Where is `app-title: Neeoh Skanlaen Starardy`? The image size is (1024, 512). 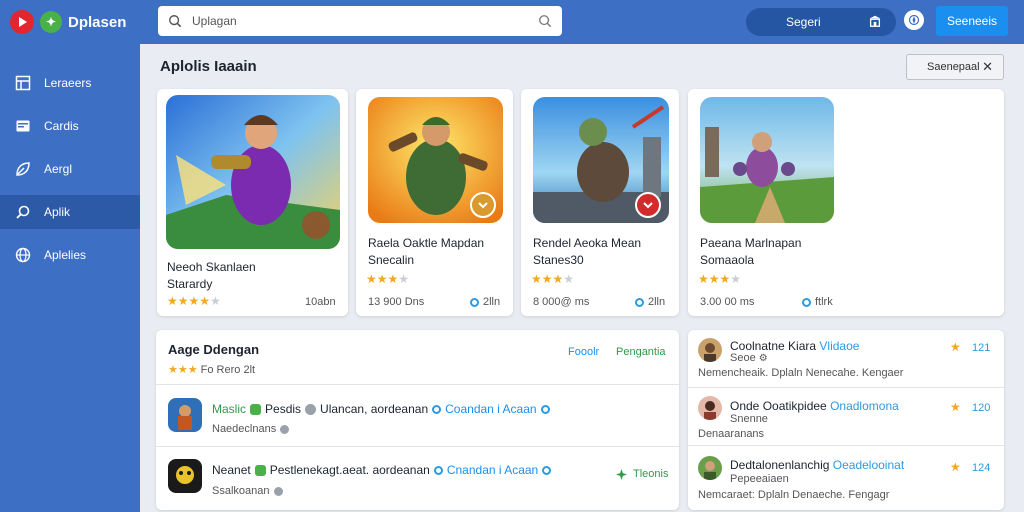
app-title: Neeoh Skanlaen Starardy is located at coordinates (211, 276).